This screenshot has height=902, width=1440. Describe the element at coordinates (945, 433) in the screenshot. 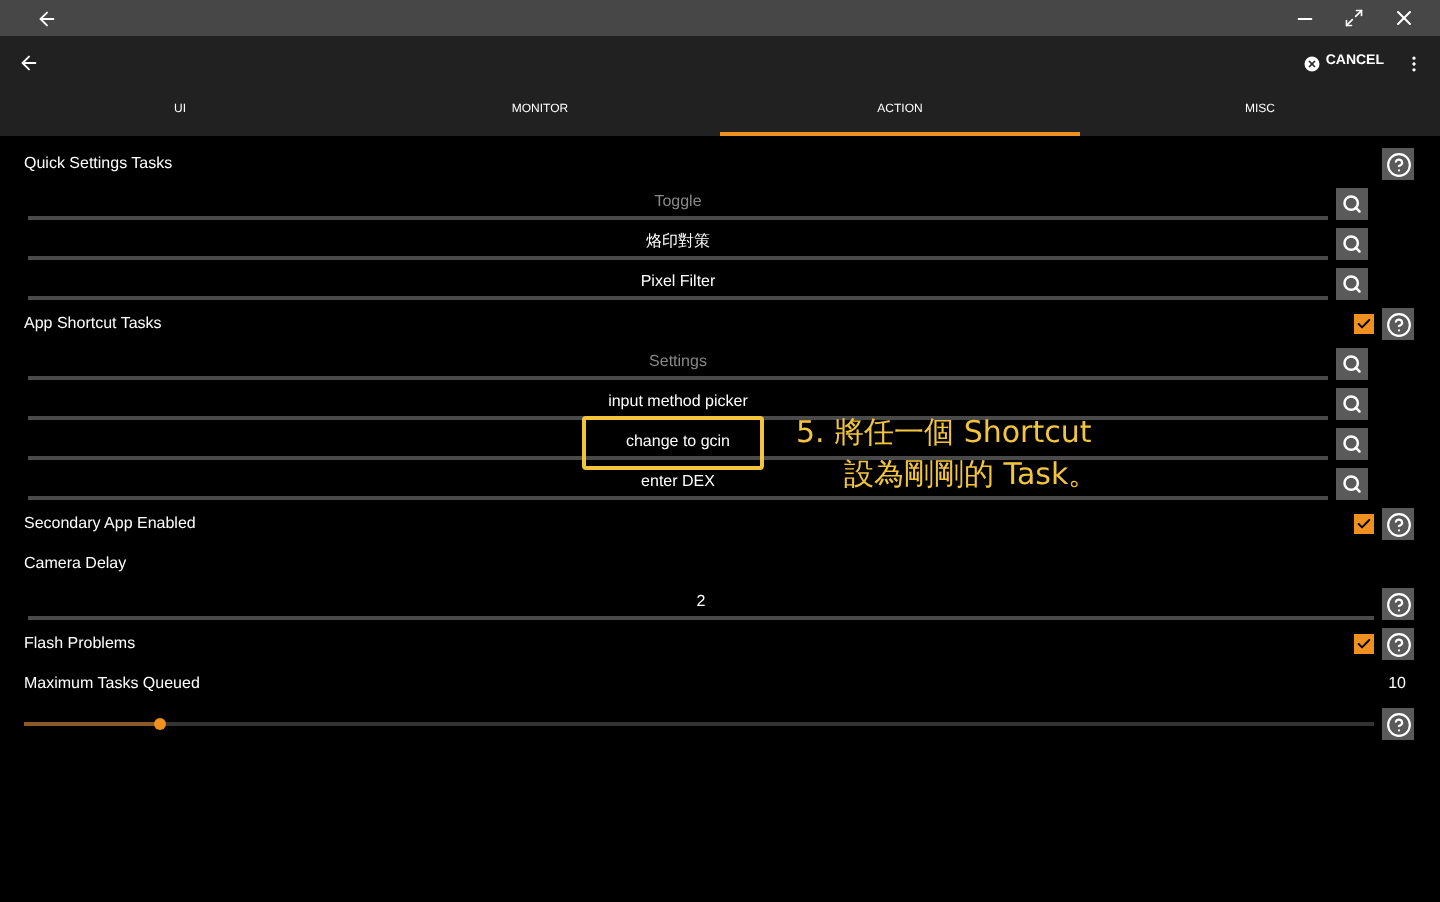

I see `annotation-text: 5. 將任一個 Shortcut` at that location.